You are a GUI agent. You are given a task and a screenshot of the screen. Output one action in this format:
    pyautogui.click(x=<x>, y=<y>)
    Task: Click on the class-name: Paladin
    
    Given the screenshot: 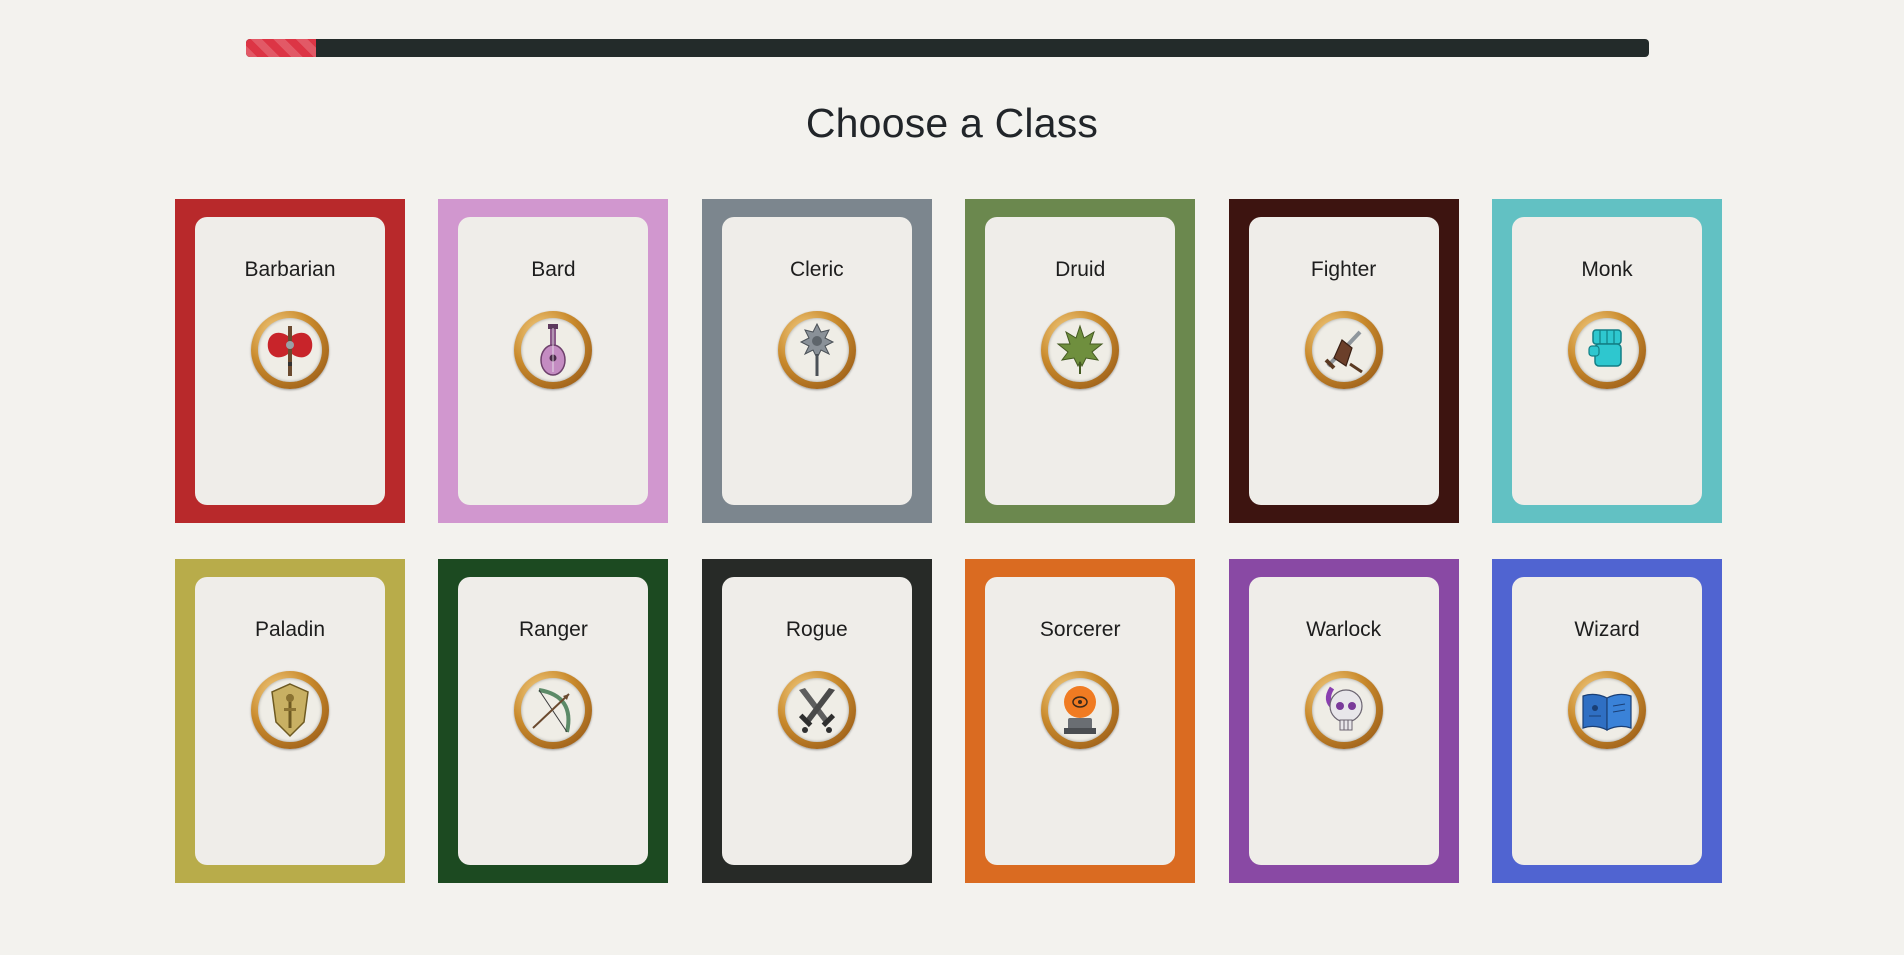 What is the action you would take?
    pyautogui.click(x=290, y=629)
    